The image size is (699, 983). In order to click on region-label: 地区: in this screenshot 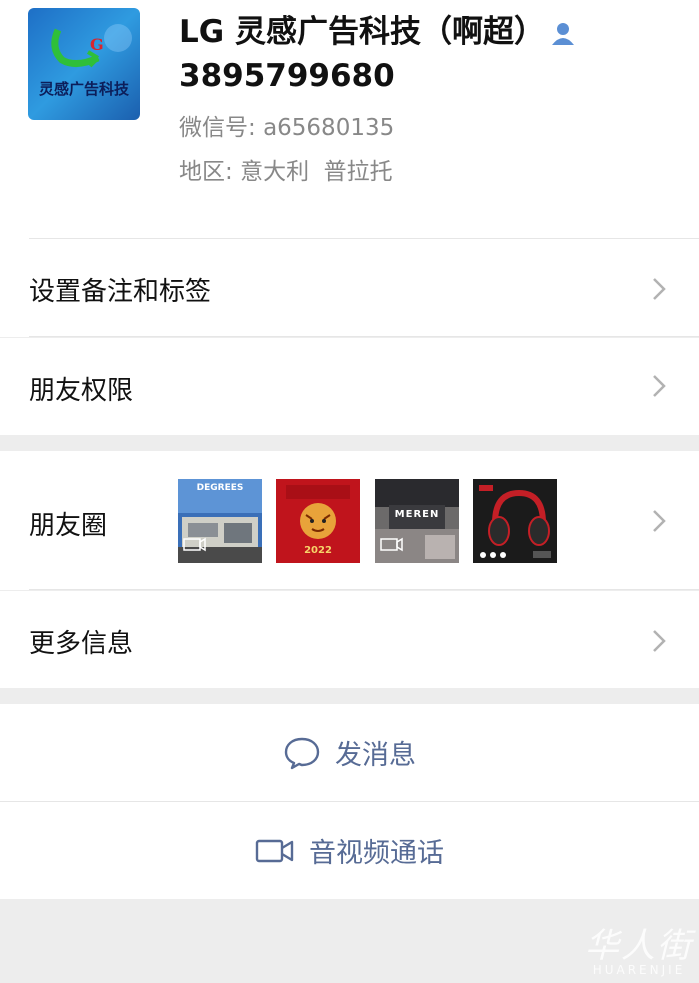, I will do `click(206, 172)`.